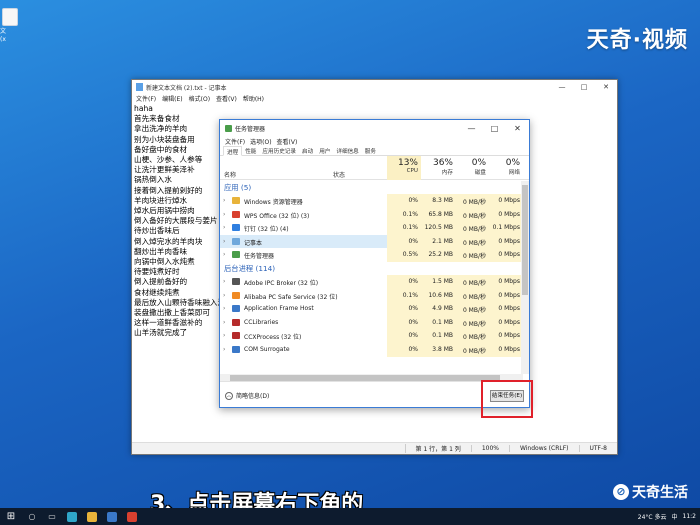 The image size is (700, 525). Describe the element at coordinates (374, 87) in the screenshot. I see `notepad-titlebar: 新建文本文档 (2).txt - 记事本 — □ ✕` at that location.